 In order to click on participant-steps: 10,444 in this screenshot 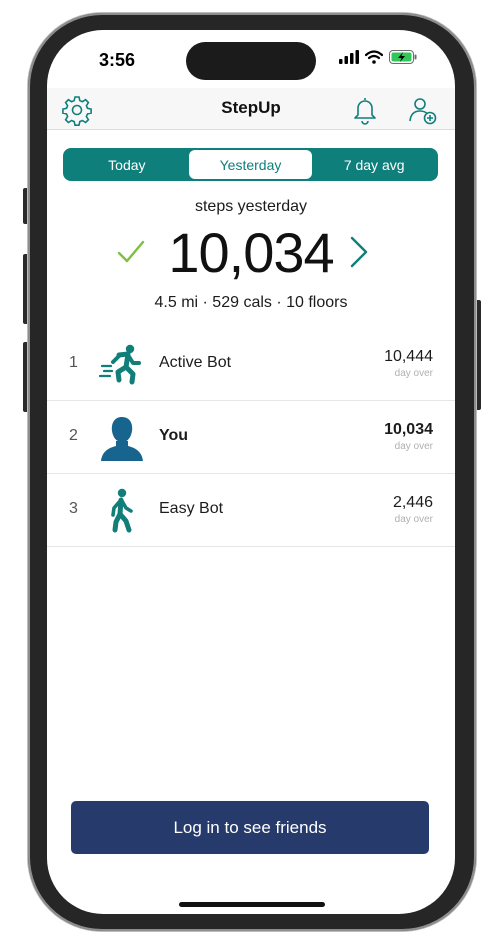, I will do `click(408, 356)`.